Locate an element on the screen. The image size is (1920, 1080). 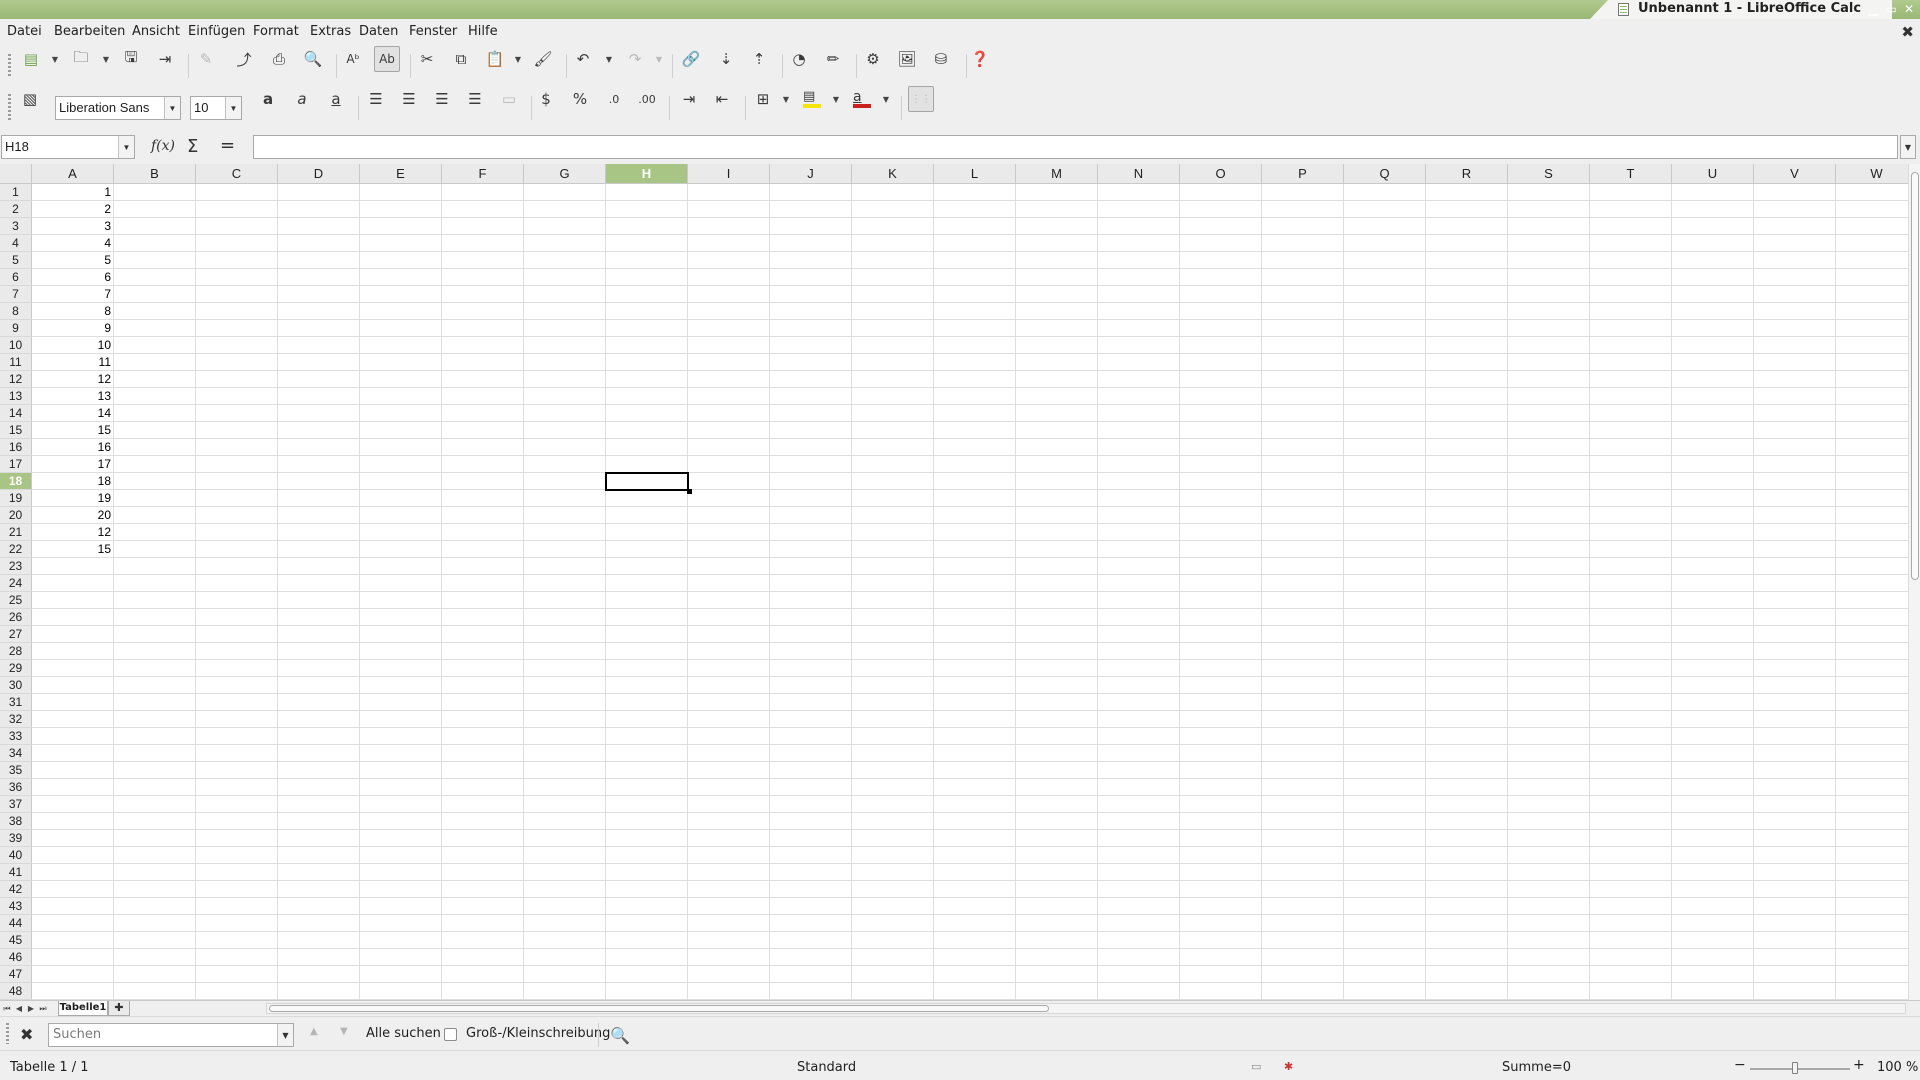
toolbar-grip is located at coordinates (9, 108).